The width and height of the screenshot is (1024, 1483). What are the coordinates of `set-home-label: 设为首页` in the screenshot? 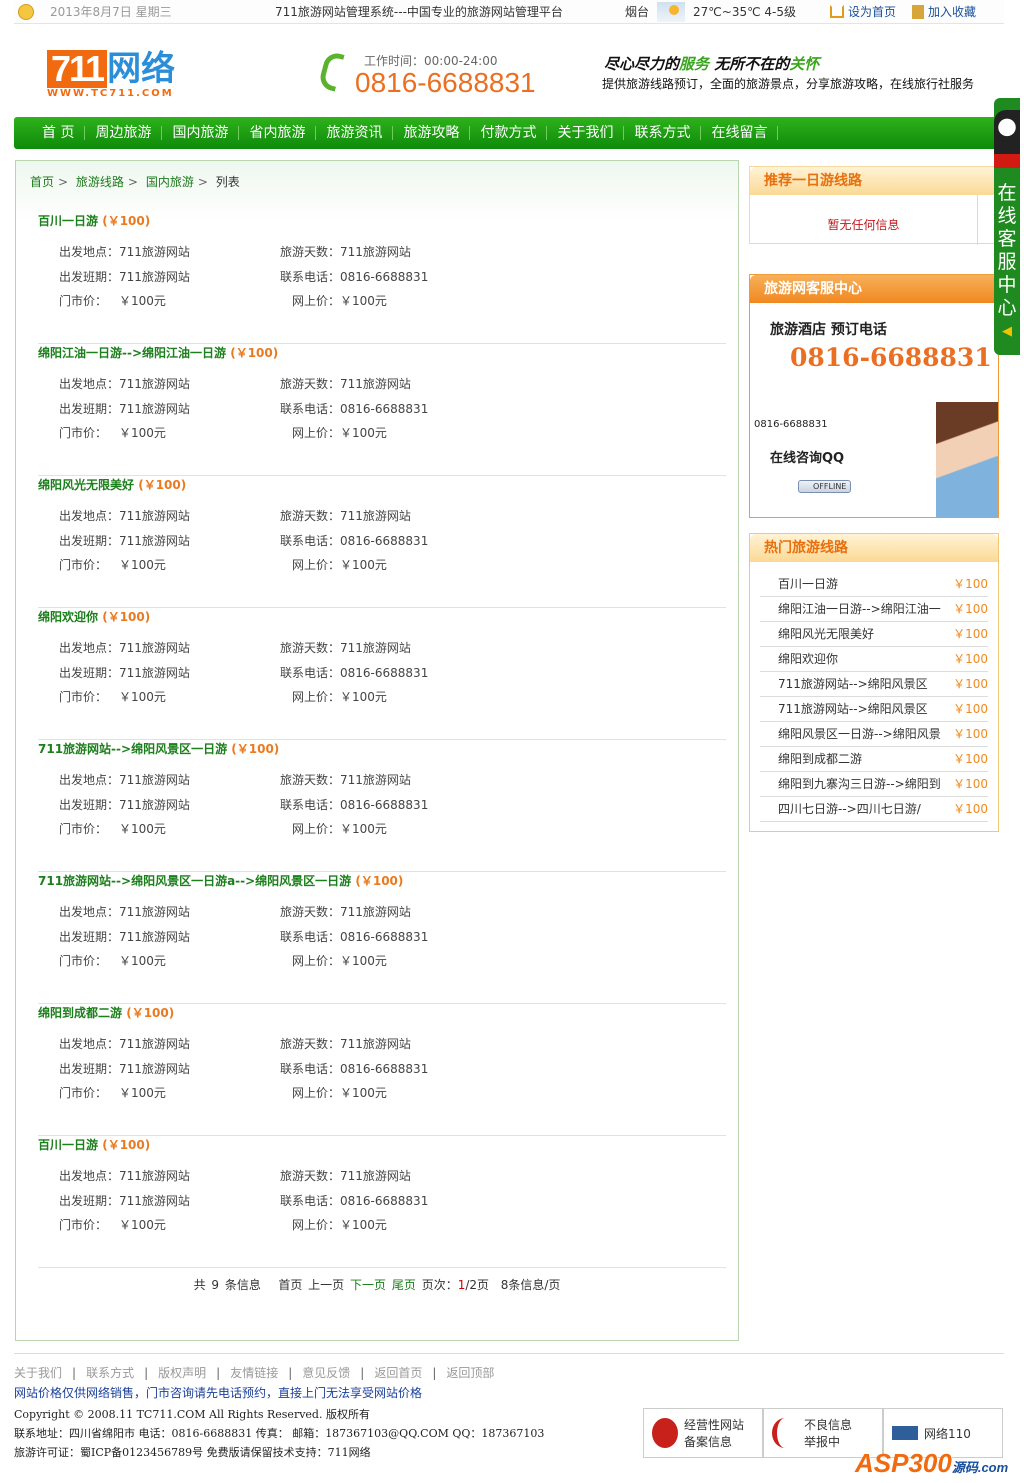 It's located at (871, 12).